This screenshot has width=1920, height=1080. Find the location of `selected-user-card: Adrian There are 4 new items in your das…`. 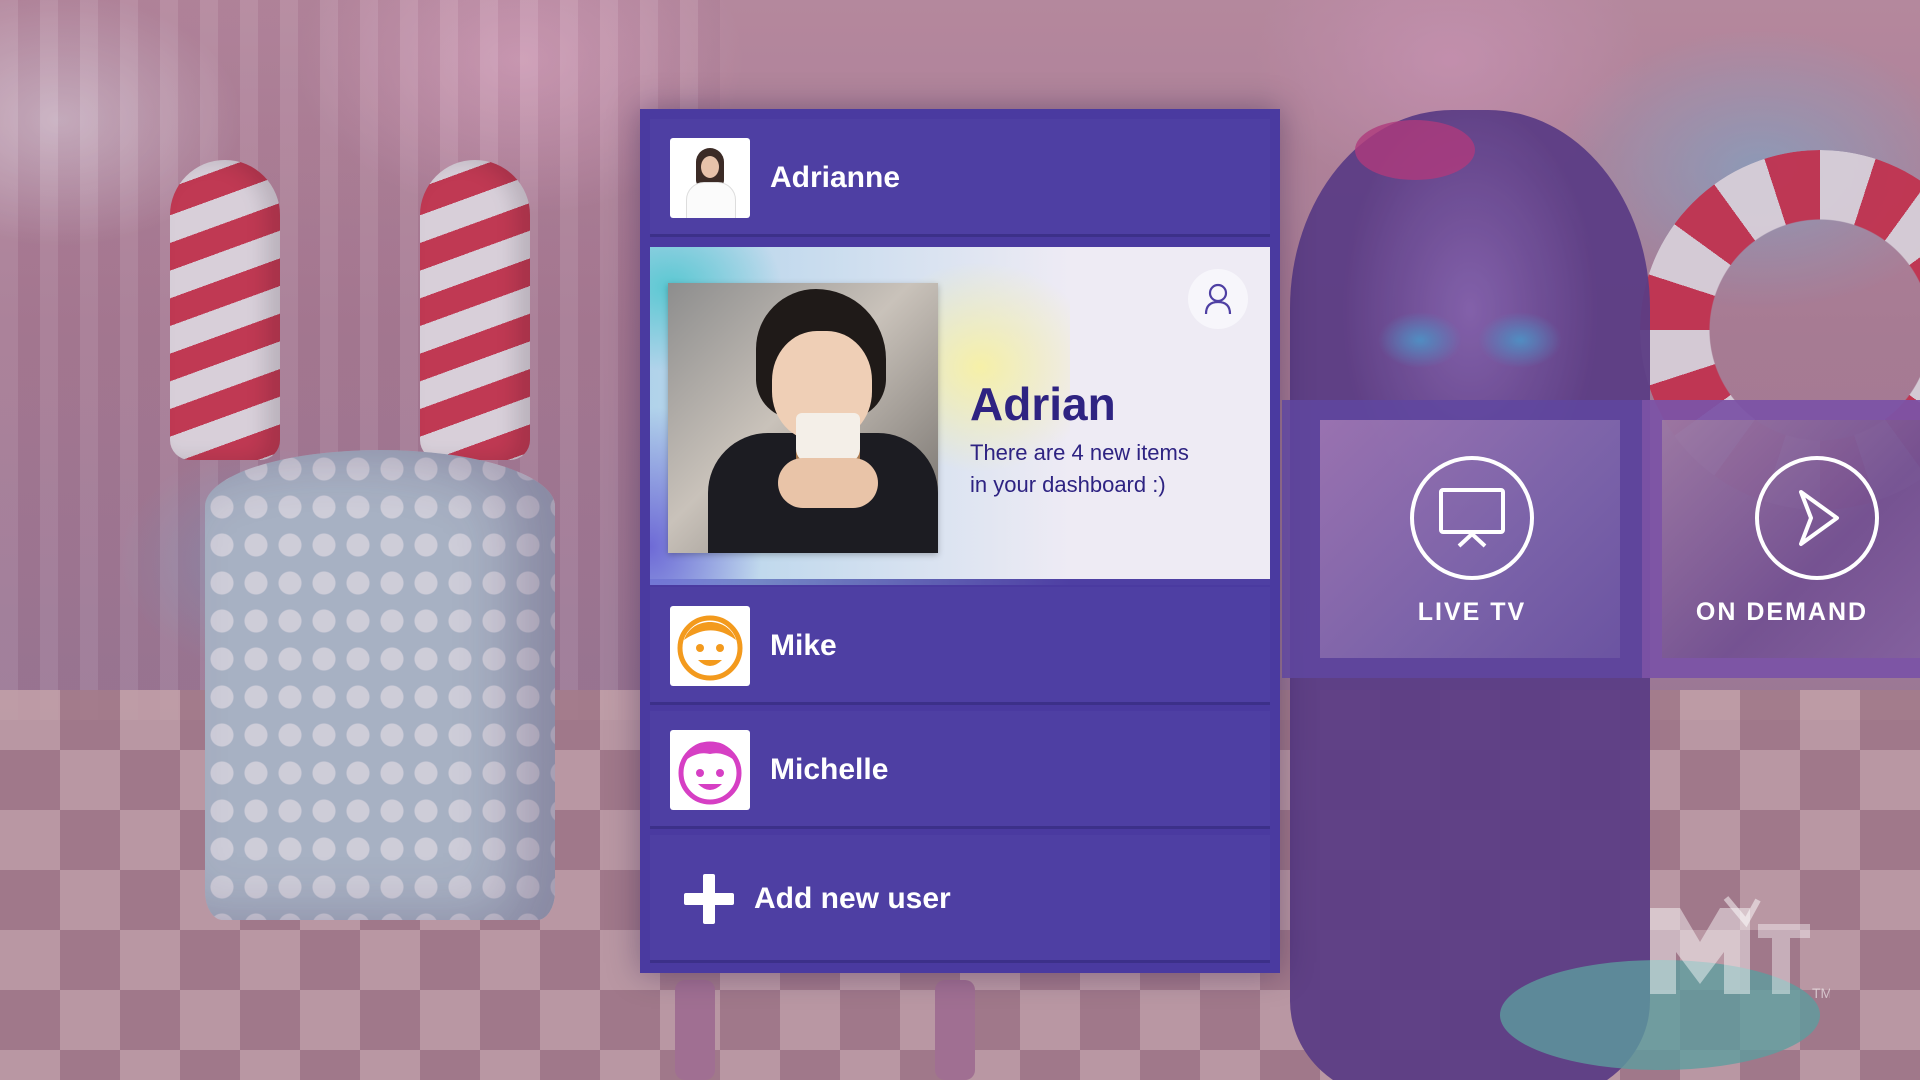

selected-user-card: Adrian There are 4 new items in your das… is located at coordinates (960, 416).